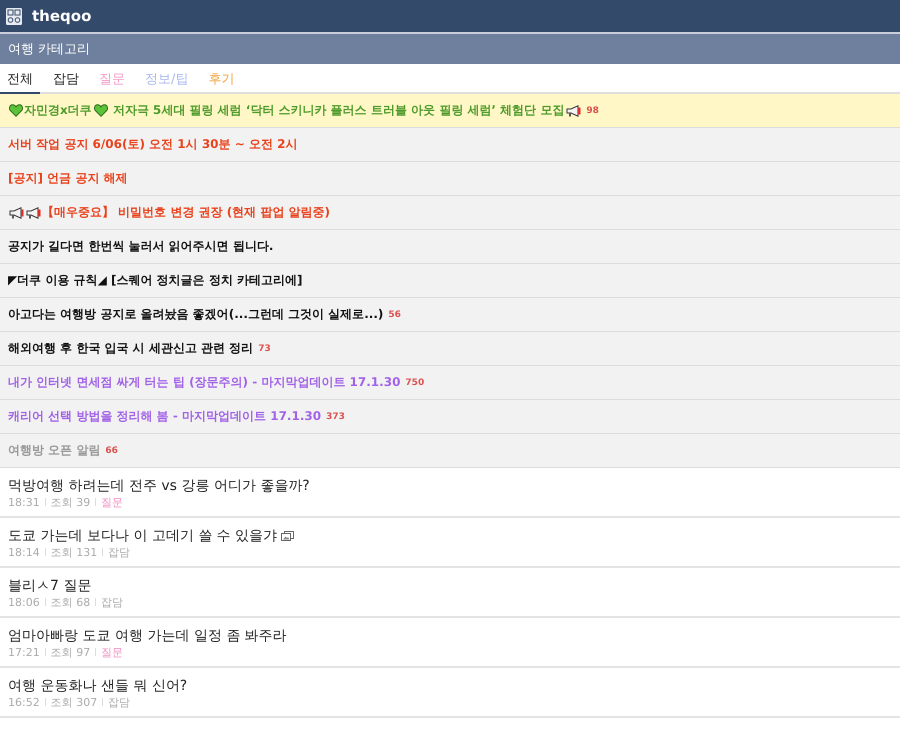 The image size is (900, 736). I want to click on view-count: 조회 97, so click(70, 652).